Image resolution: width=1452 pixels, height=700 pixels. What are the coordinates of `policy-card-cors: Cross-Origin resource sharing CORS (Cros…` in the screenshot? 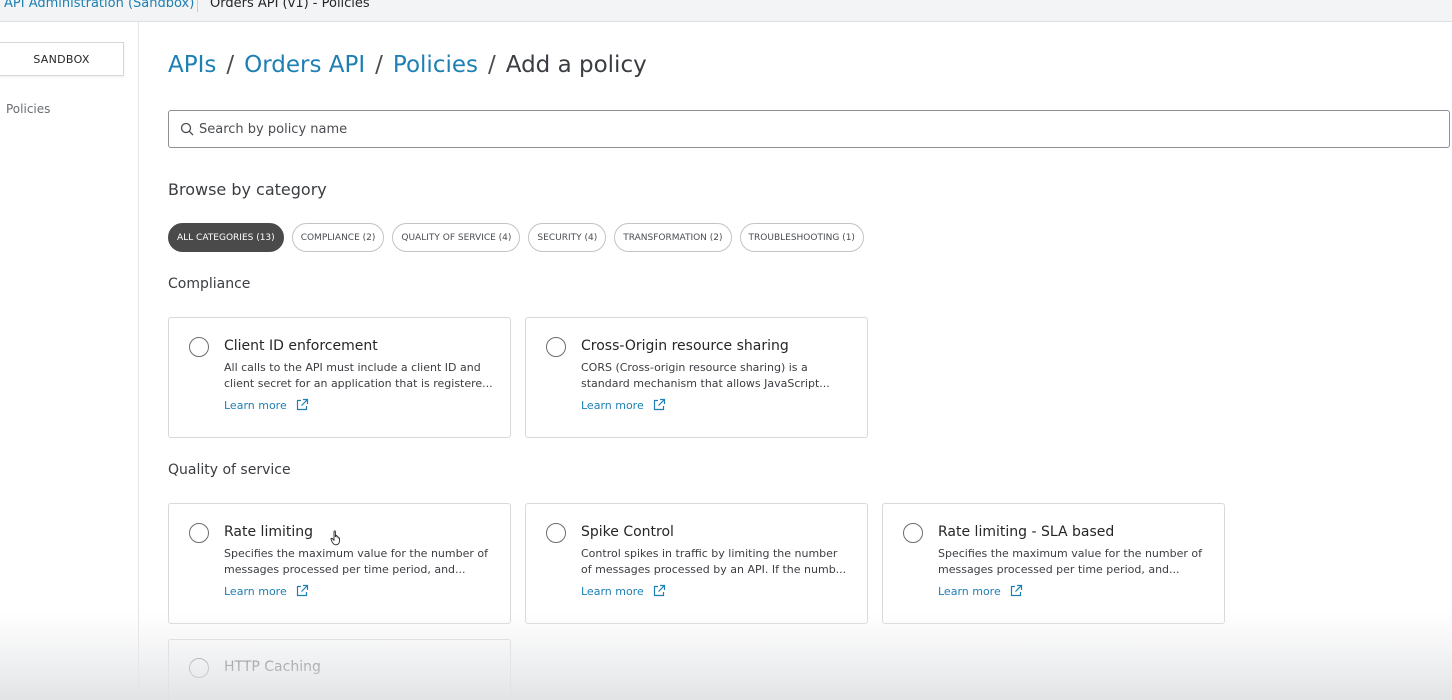 It's located at (696, 377).